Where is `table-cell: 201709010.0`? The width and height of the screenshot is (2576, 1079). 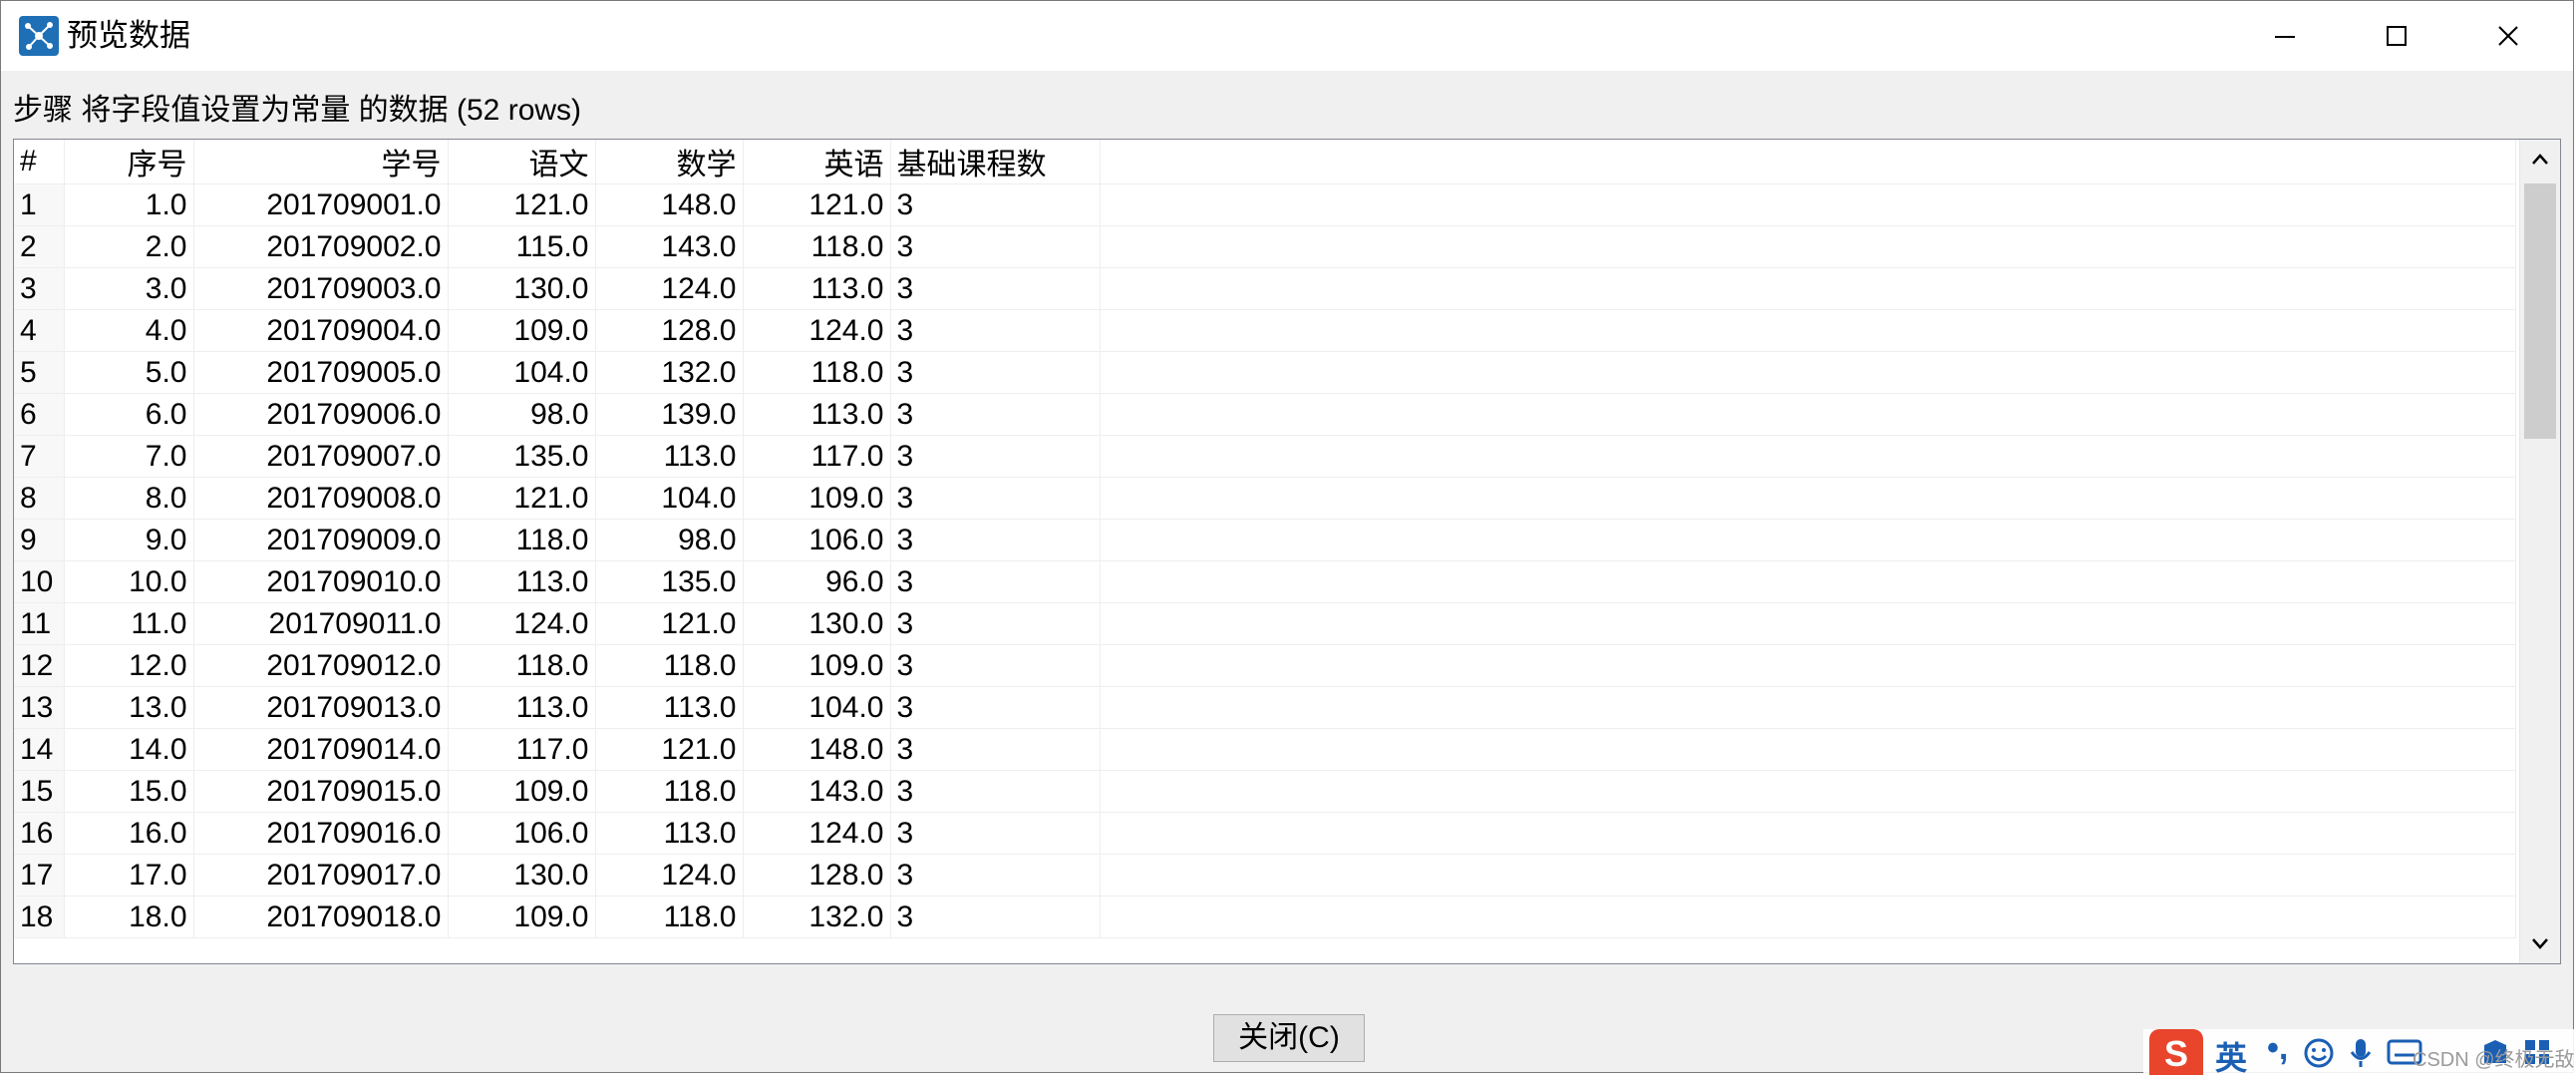
table-cell: 201709010.0 is located at coordinates (321, 581).